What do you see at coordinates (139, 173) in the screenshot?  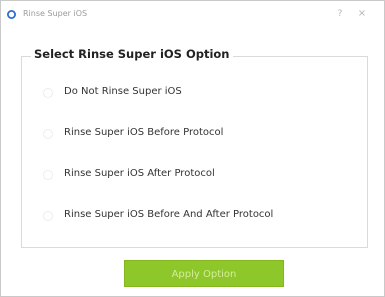 I see `option-label: Rinse Super iOS After Protocol` at bounding box center [139, 173].